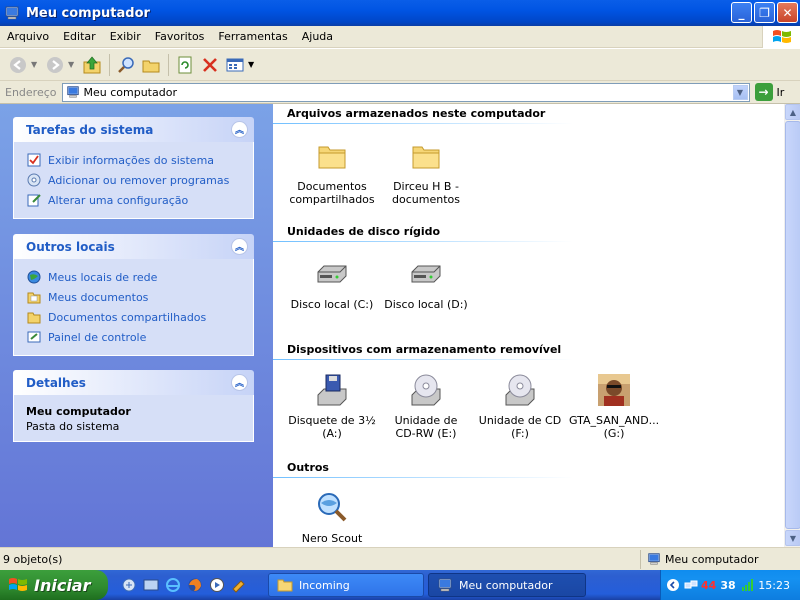  I want to click on minimize-button: _, so click(741, 12).